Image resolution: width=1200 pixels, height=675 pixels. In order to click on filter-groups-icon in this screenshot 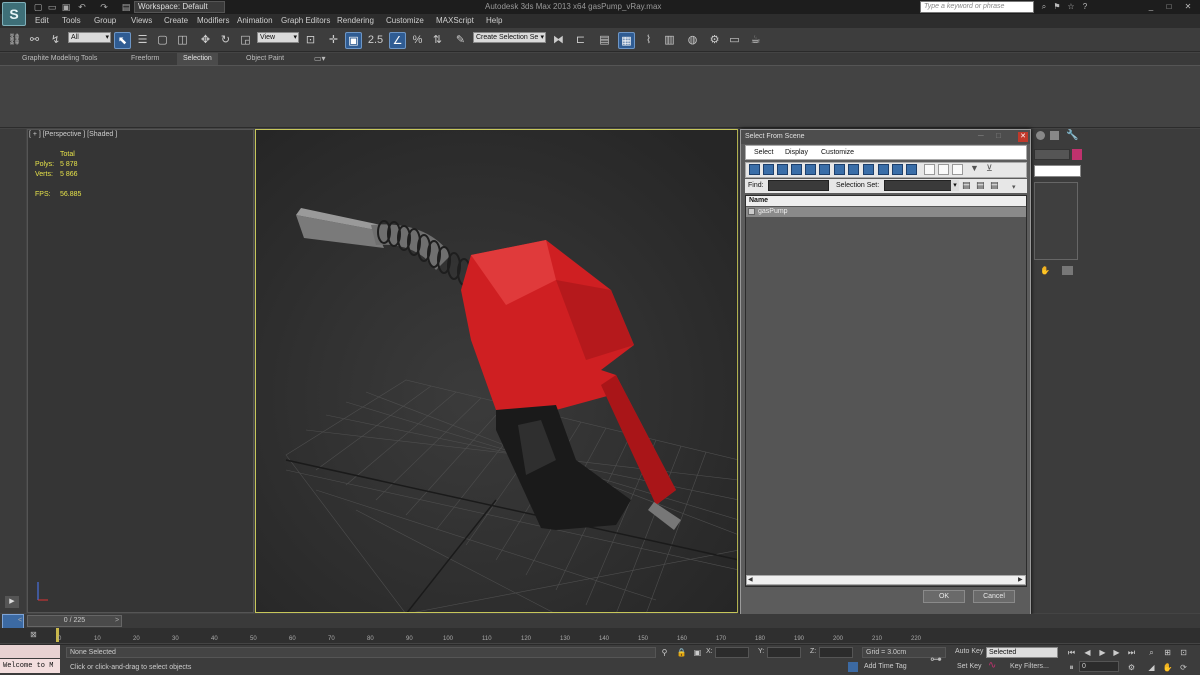, I will do `click(839, 169)`.